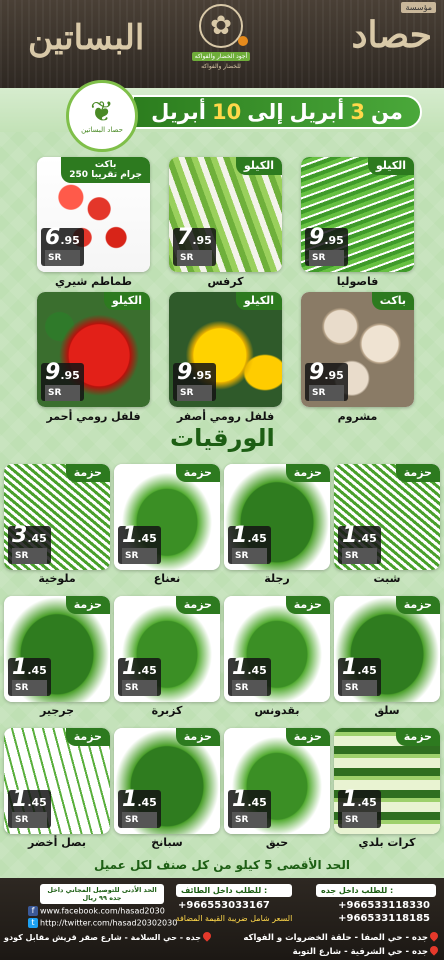 This screenshot has height=960, width=444. What do you see at coordinates (384, 918) in the screenshot?
I see `jeddah-phone-2: +966533118185` at bounding box center [384, 918].